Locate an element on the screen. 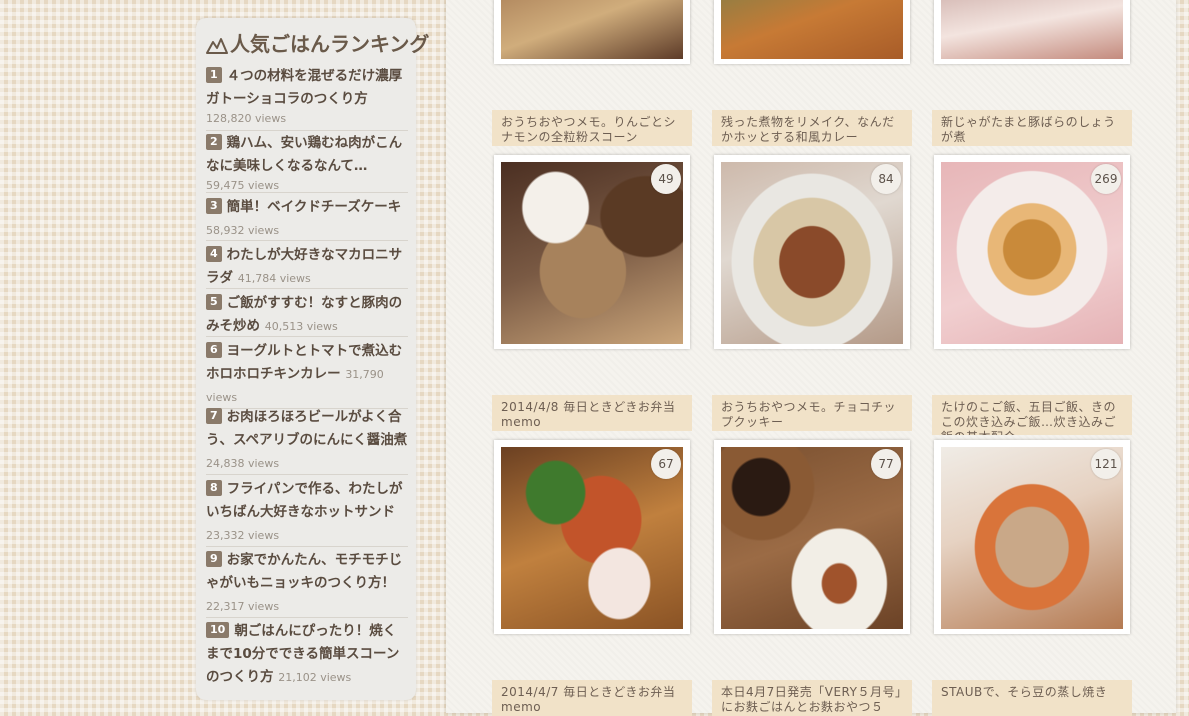 The width and height of the screenshot is (1189, 716). rank-number: 5 is located at coordinates (214, 302).